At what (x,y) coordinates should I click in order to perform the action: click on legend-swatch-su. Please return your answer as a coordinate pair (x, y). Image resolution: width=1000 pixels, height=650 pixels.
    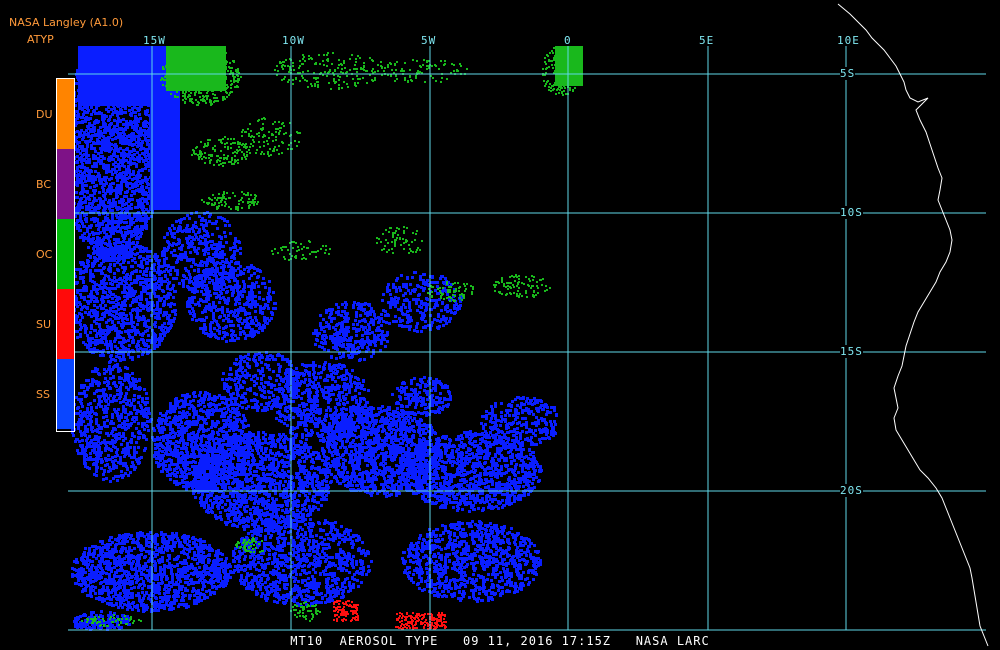
    Looking at the image, I should click on (65, 324).